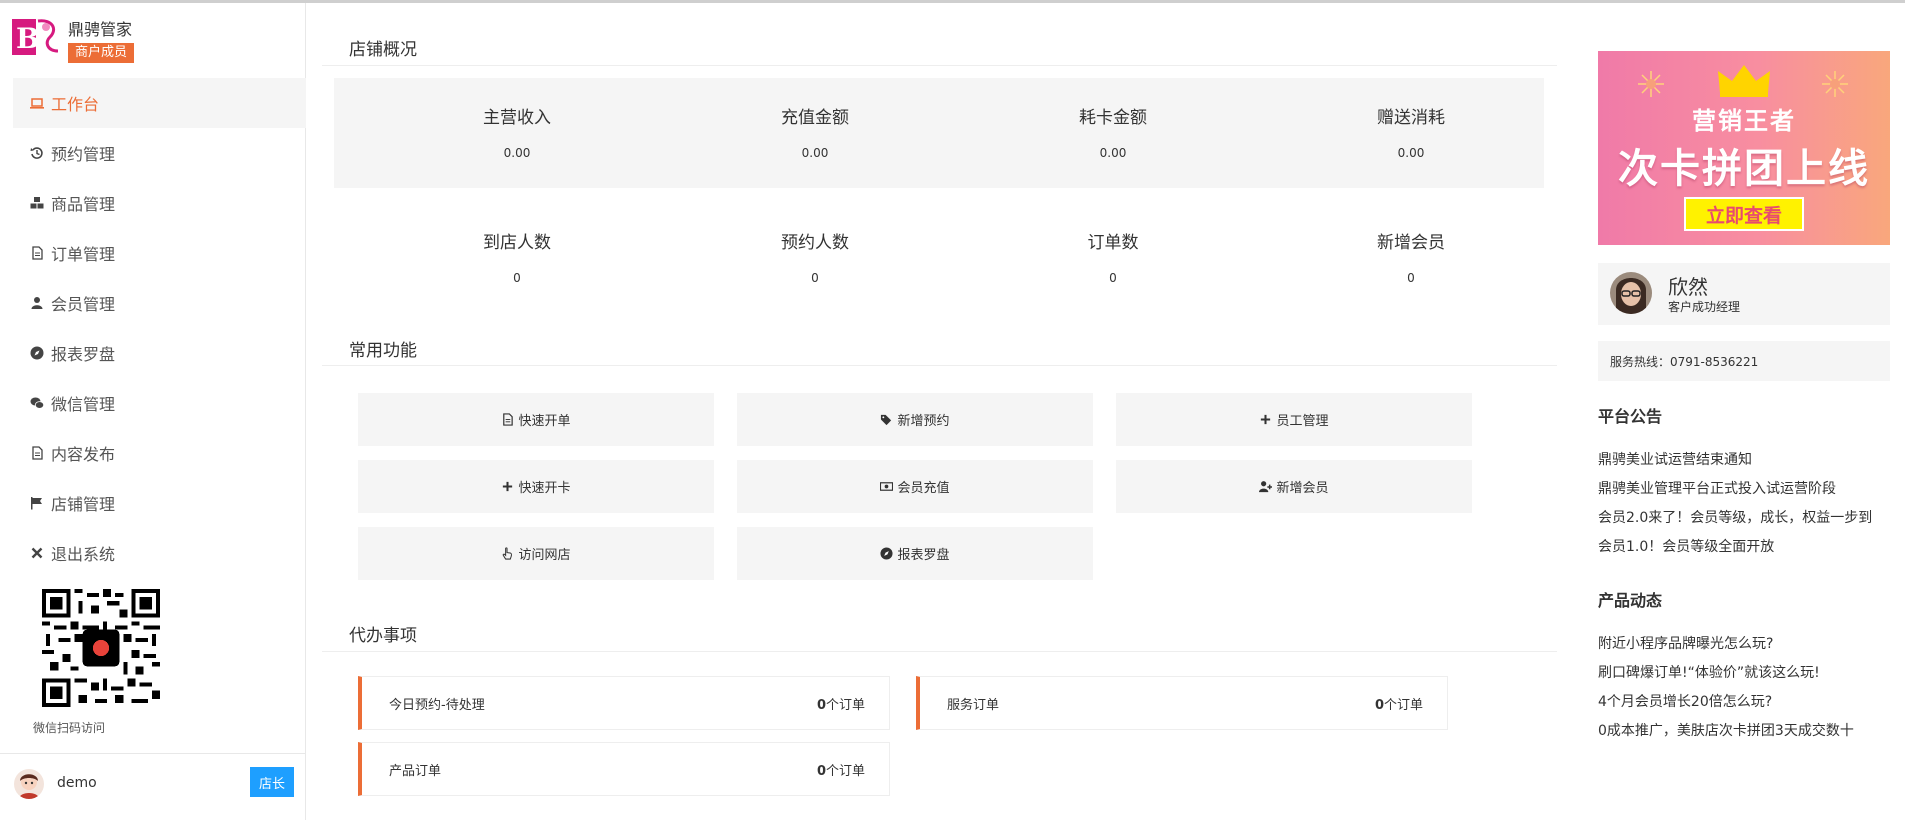 The image size is (1905, 823). What do you see at coordinates (1113, 131) in the screenshot?
I see `stat-card-consumption: 耗卡金额 0.00` at bounding box center [1113, 131].